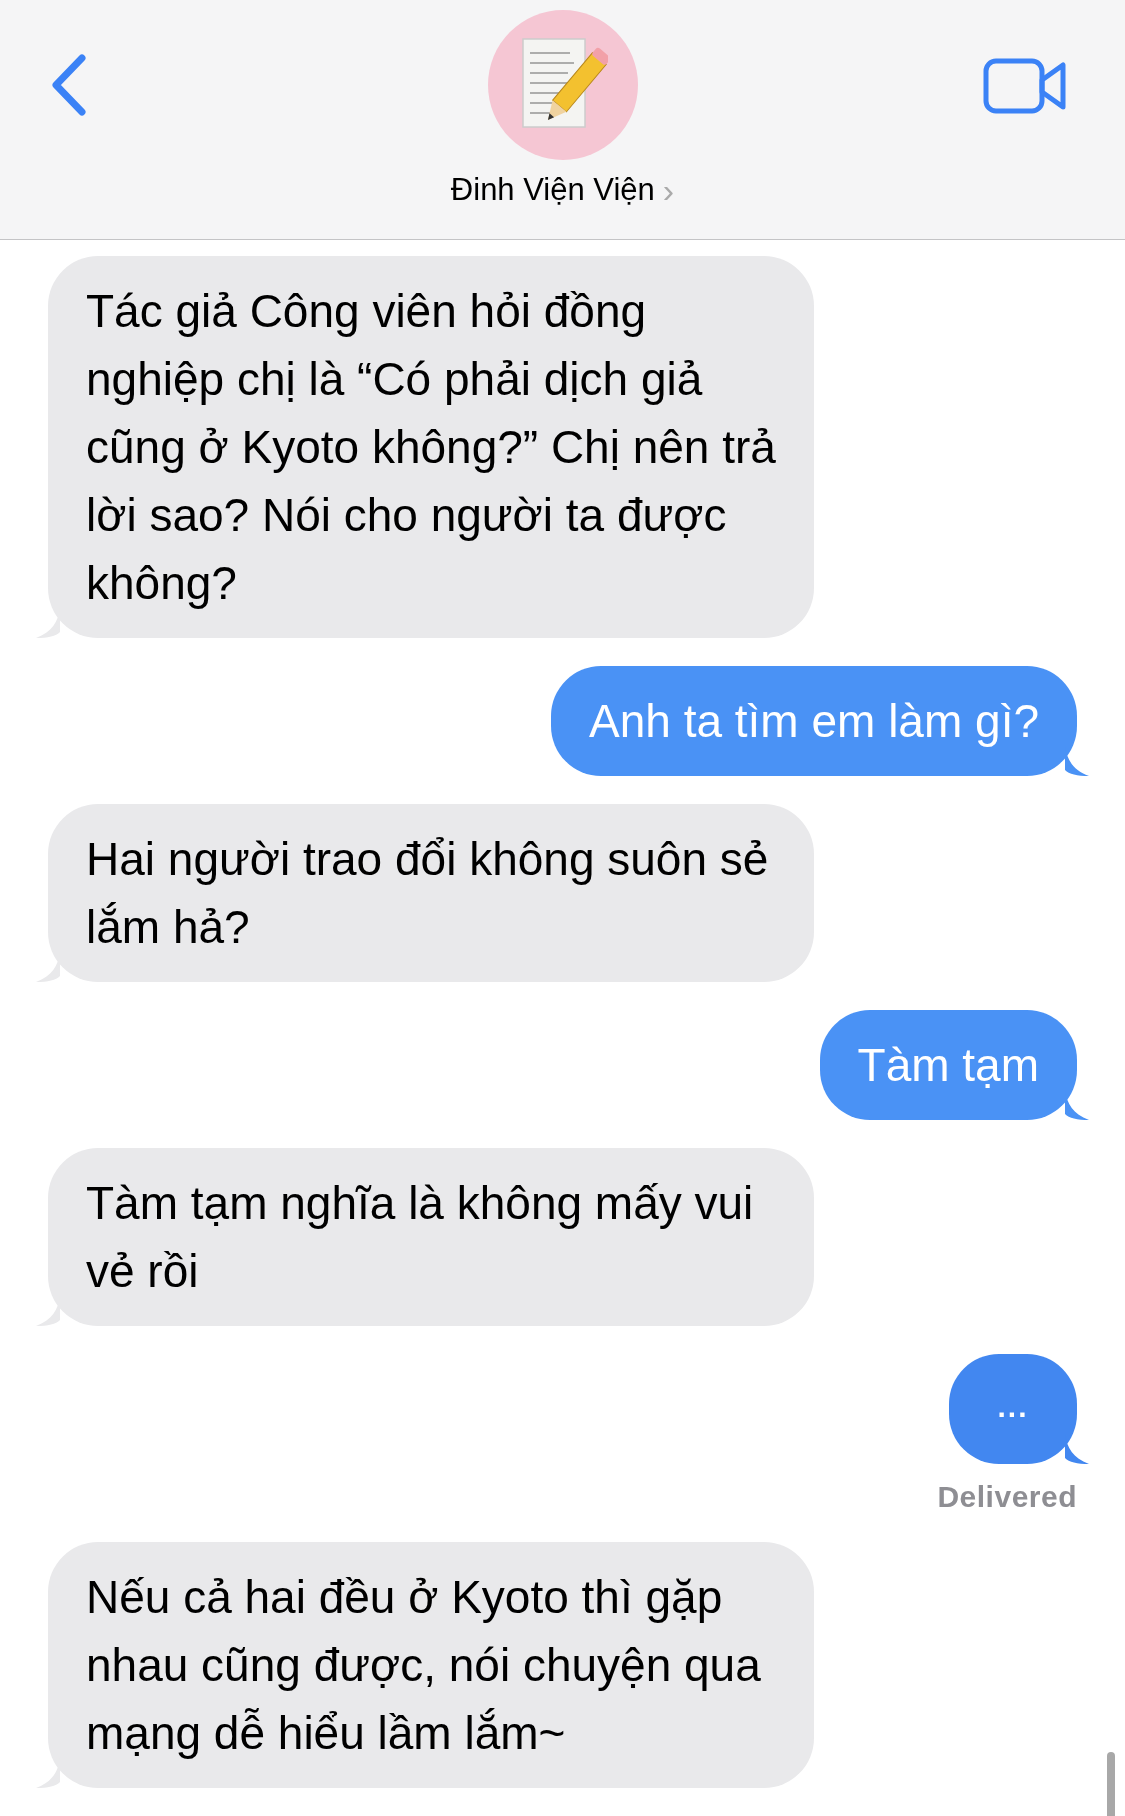 The height and width of the screenshot is (1816, 1125). I want to click on message-bubble: Tàm tạm nghĩa là không mấy vui vẻ rồi, so click(431, 1237).